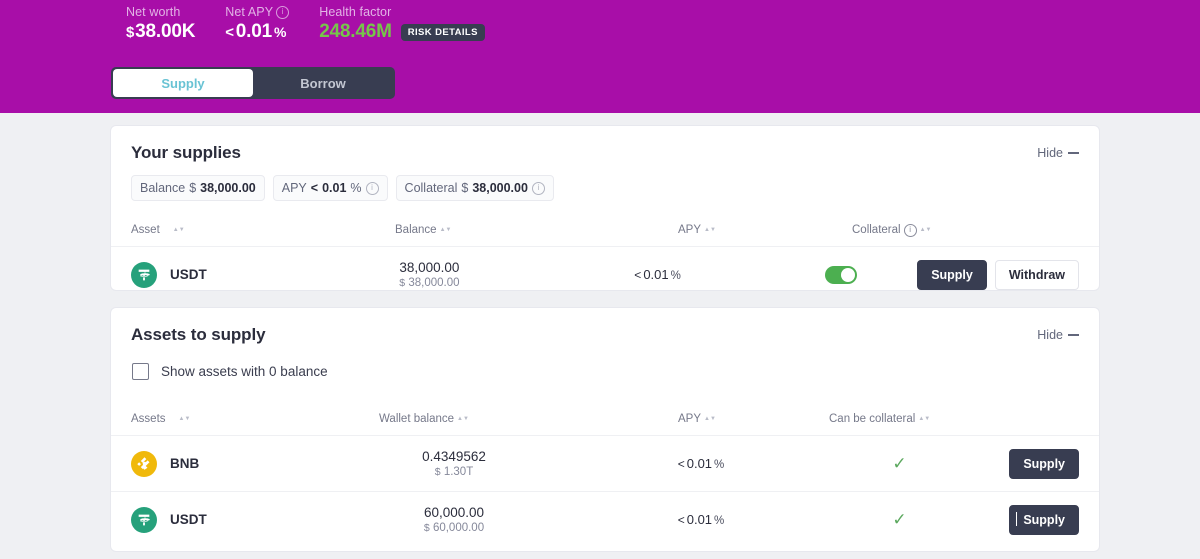 The image size is (1200, 559). I want to click on wallet-balance-cell: 0.4349562 $ 1.30T, so click(454, 464).